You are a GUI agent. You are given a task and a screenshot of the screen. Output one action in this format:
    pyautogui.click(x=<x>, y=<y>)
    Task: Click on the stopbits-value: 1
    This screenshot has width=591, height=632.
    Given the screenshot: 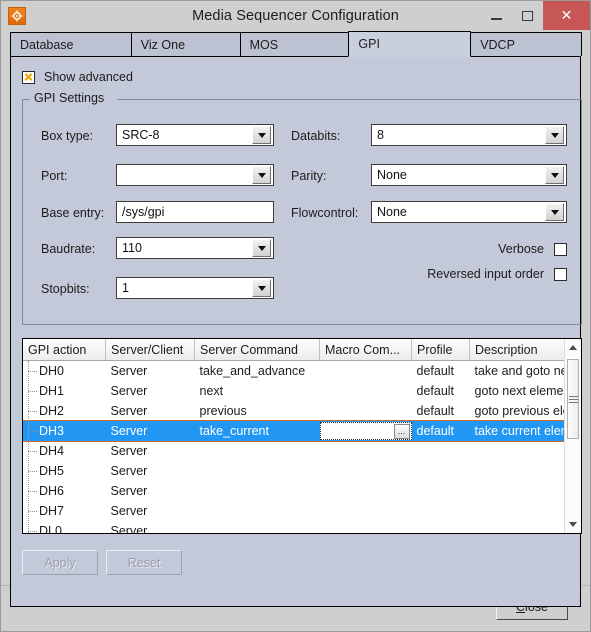 What is the action you would take?
    pyautogui.click(x=125, y=288)
    